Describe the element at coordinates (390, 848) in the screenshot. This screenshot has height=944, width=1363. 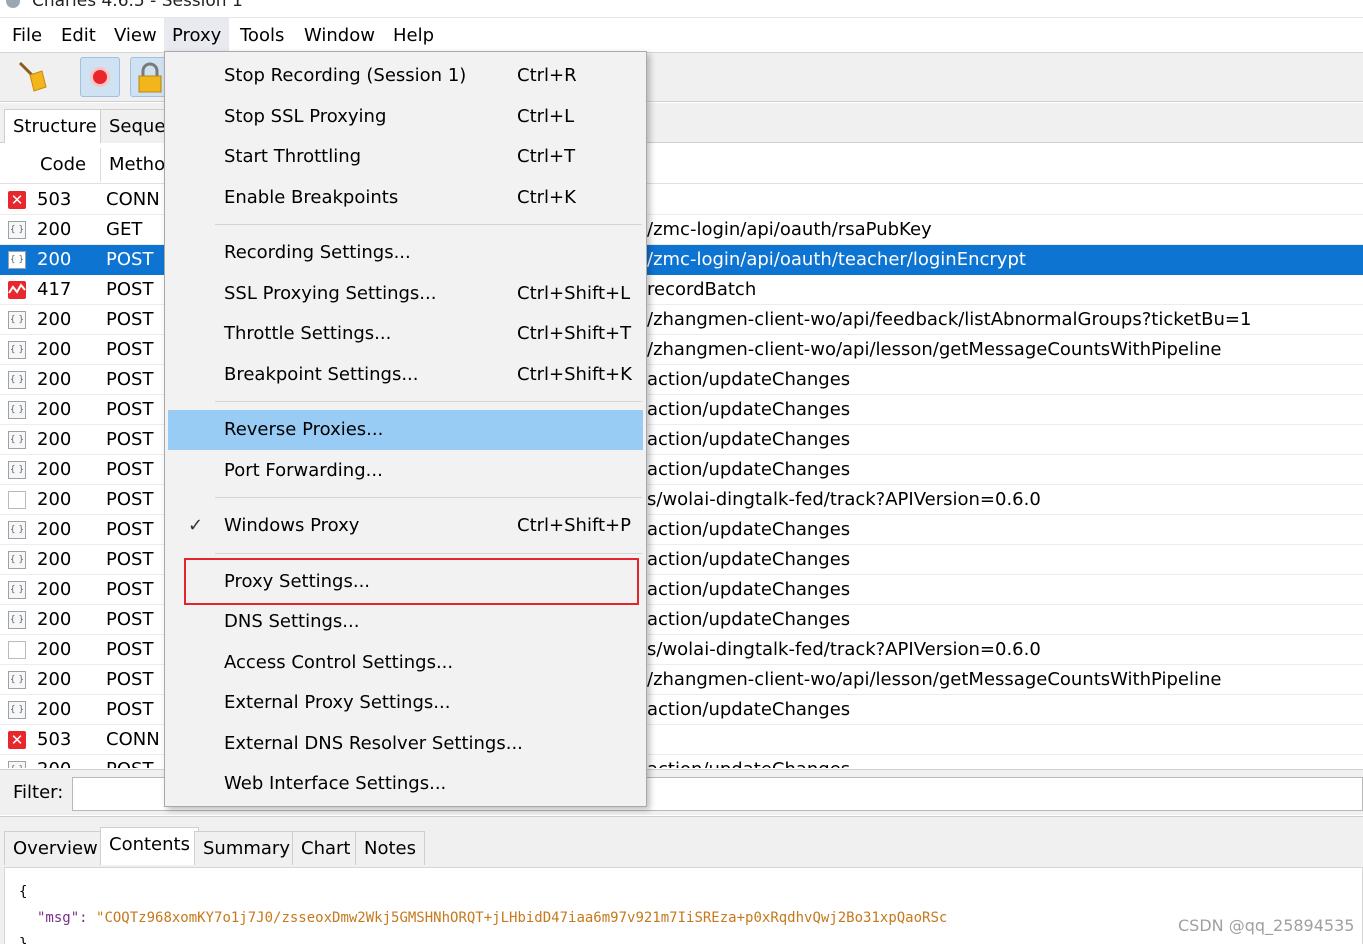
I see `tab-notes: Notes` at that location.